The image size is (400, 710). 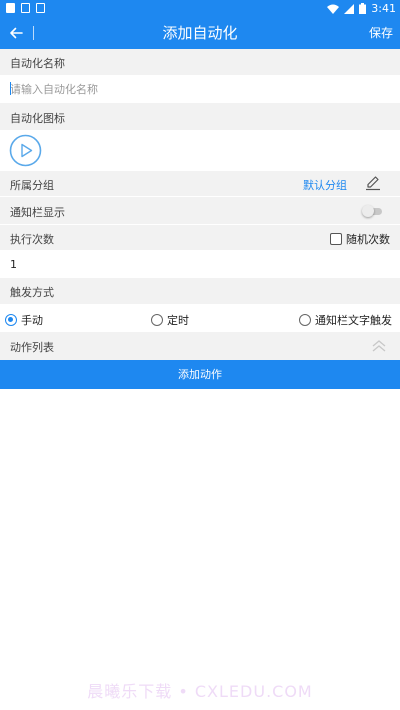 What do you see at coordinates (200, 183) in the screenshot?
I see `group-row: 所属分组 默认分组` at bounding box center [200, 183].